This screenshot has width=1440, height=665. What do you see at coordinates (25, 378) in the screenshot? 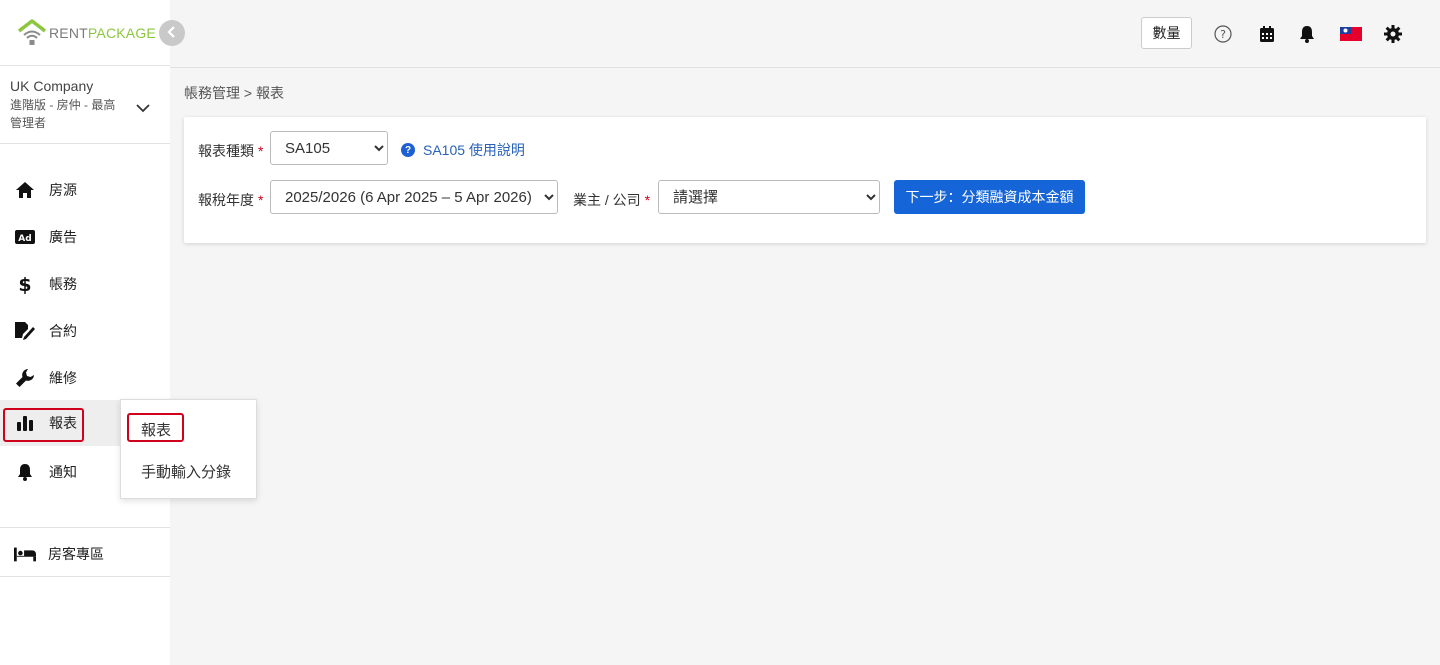
I see `wrench-icon` at bounding box center [25, 378].